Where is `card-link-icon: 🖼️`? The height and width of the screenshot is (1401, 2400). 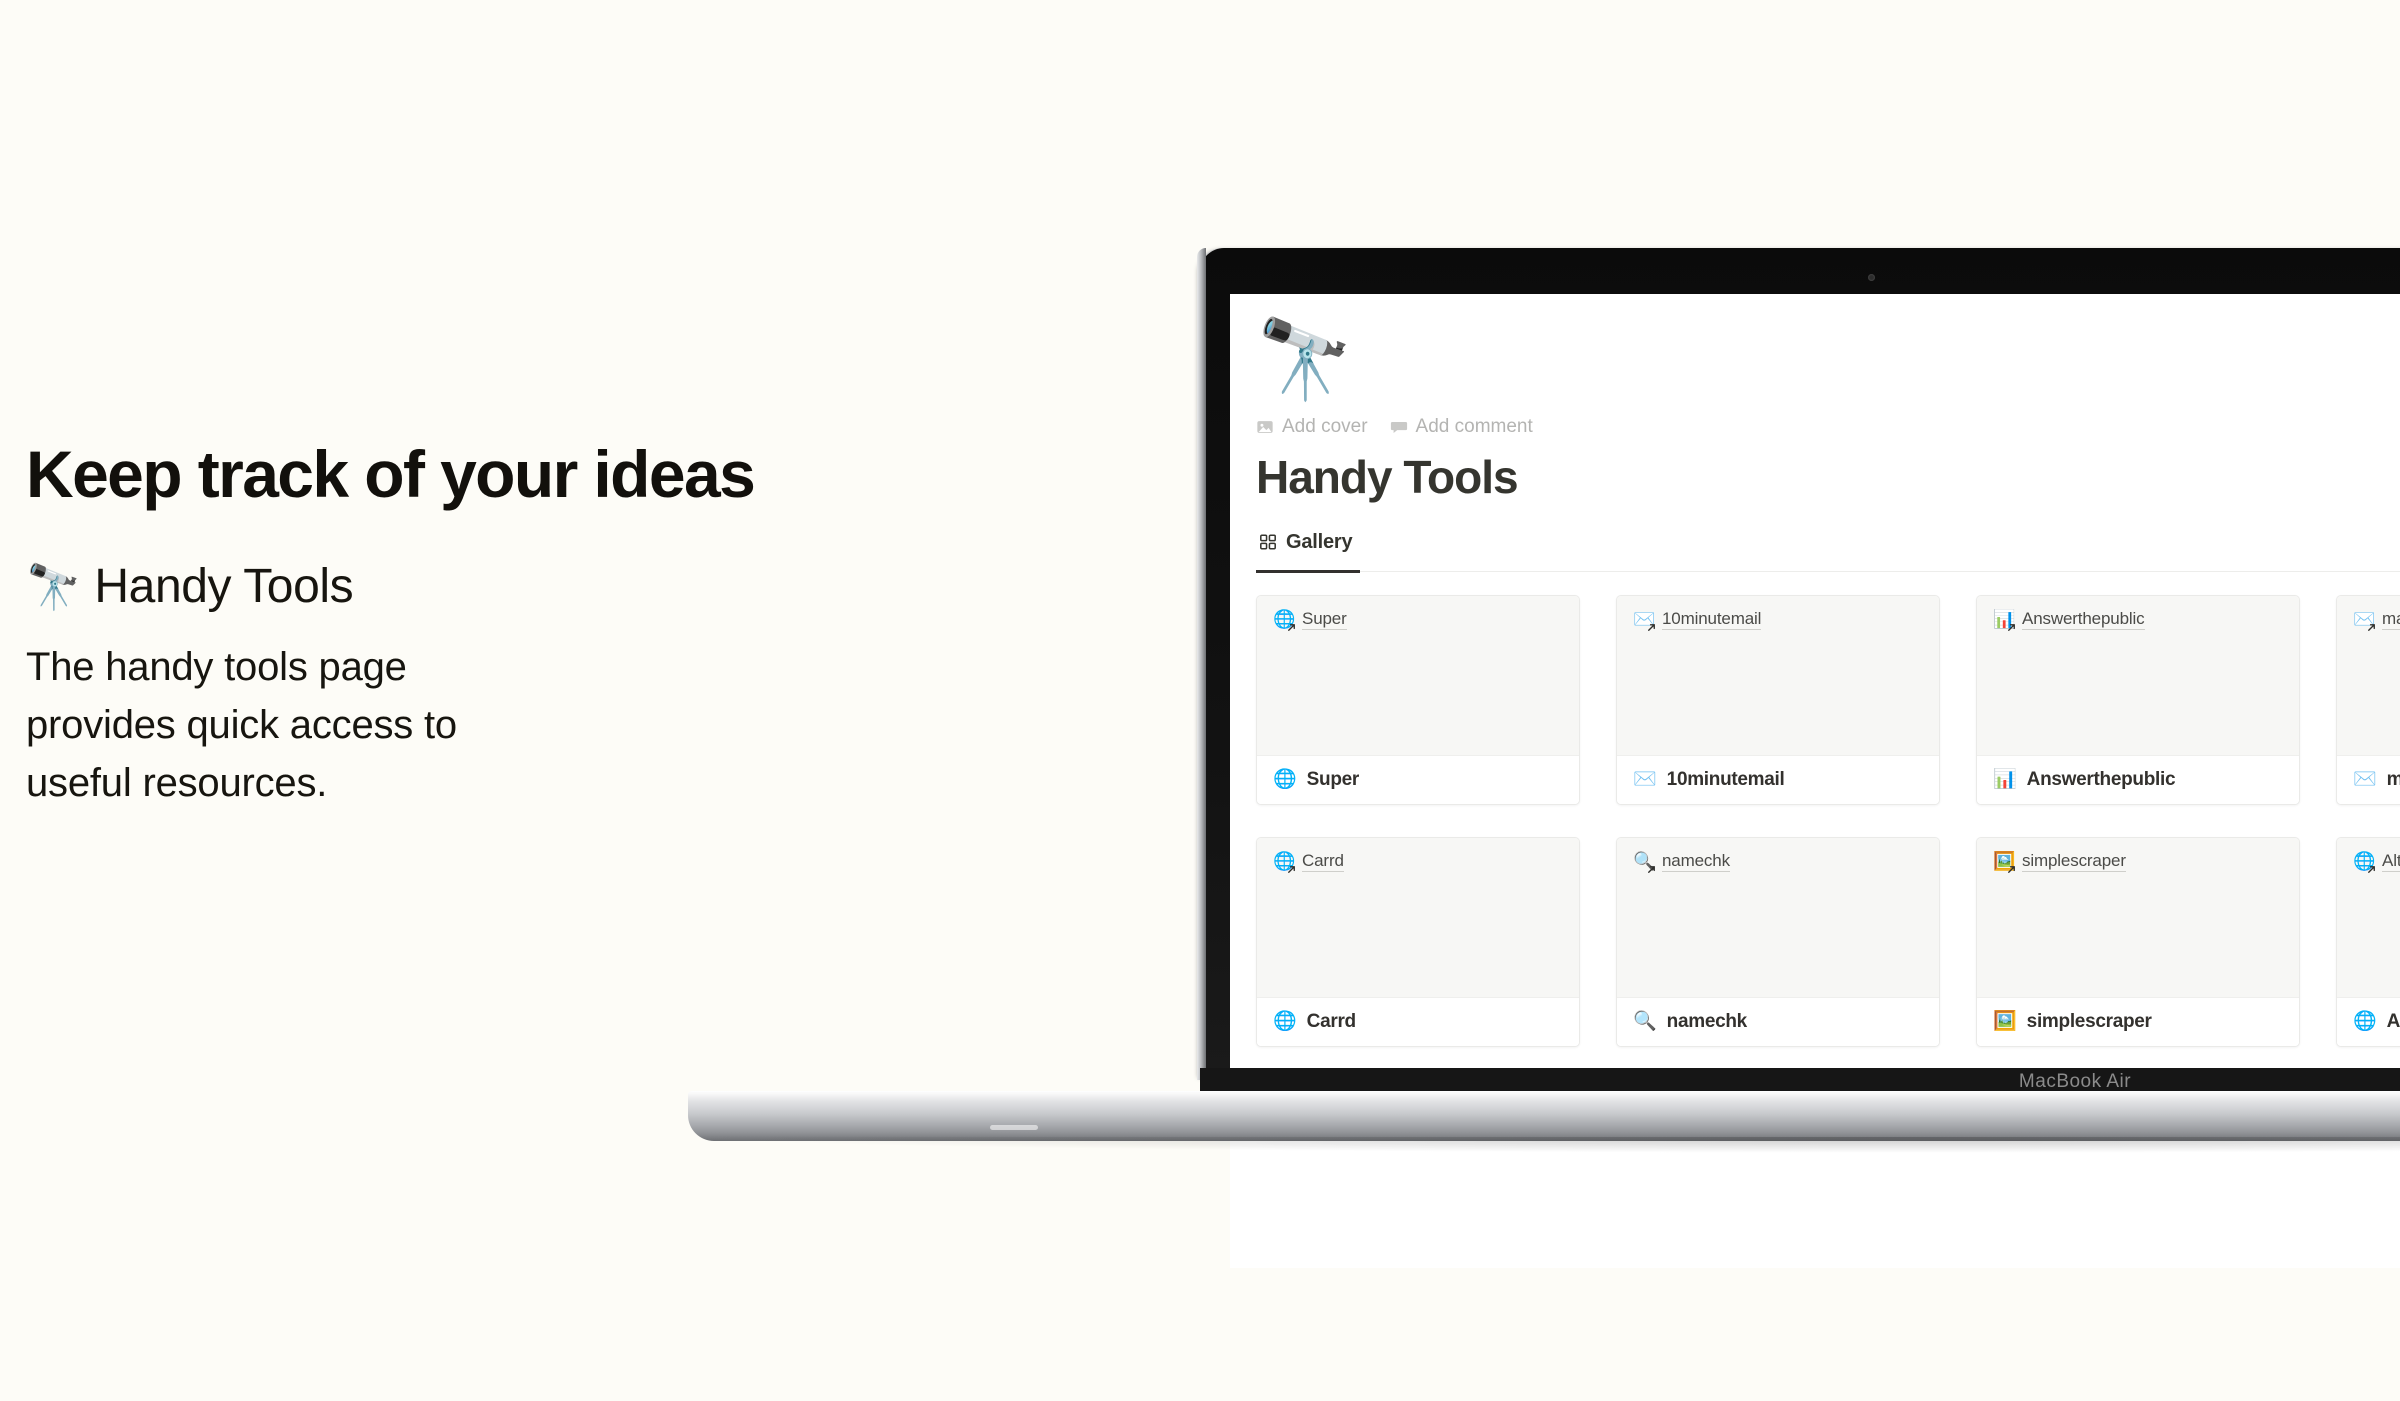
card-link-icon: 🖼️ is located at coordinates (2004, 863).